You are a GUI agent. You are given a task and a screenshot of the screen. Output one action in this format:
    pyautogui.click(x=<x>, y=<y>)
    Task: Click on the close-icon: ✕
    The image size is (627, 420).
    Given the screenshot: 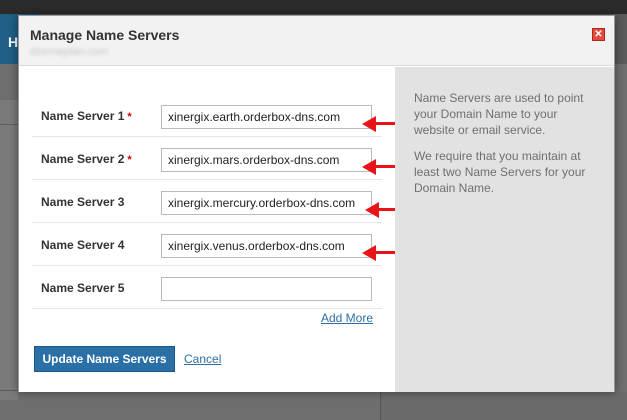 What is the action you would take?
    pyautogui.click(x=598, y=34)
    